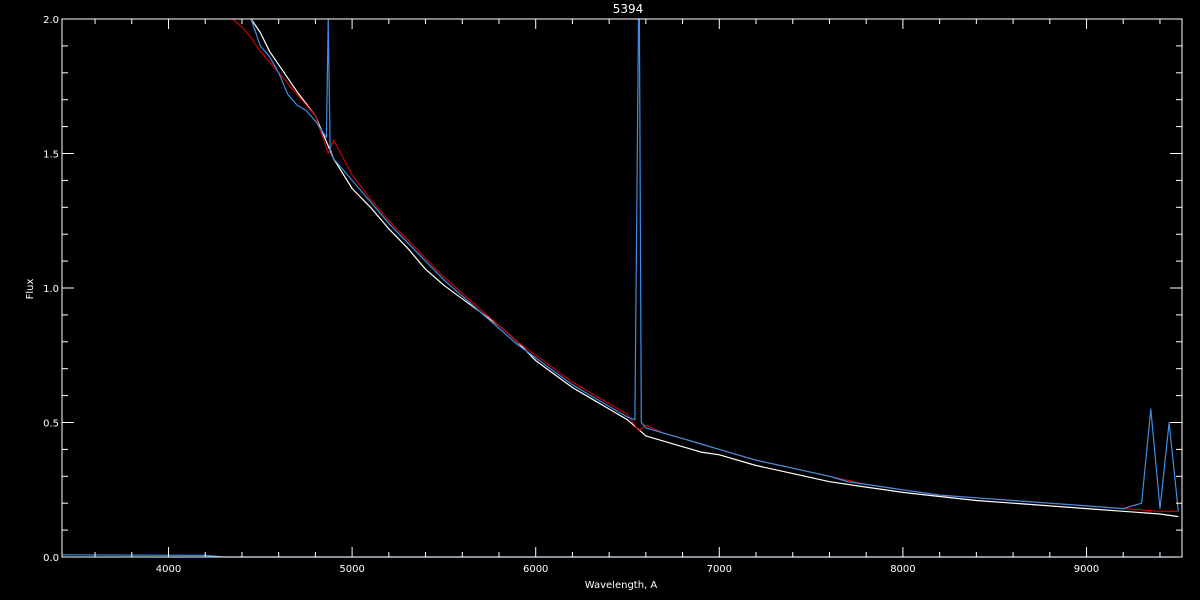  Describe the element at coordinates (535, 569) in the screenshot. I see `x-tick-label: 6000` at that location.